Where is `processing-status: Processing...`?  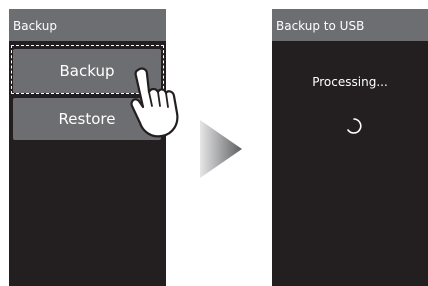 processing-status: Processing... is located at coordinates (350, 82).